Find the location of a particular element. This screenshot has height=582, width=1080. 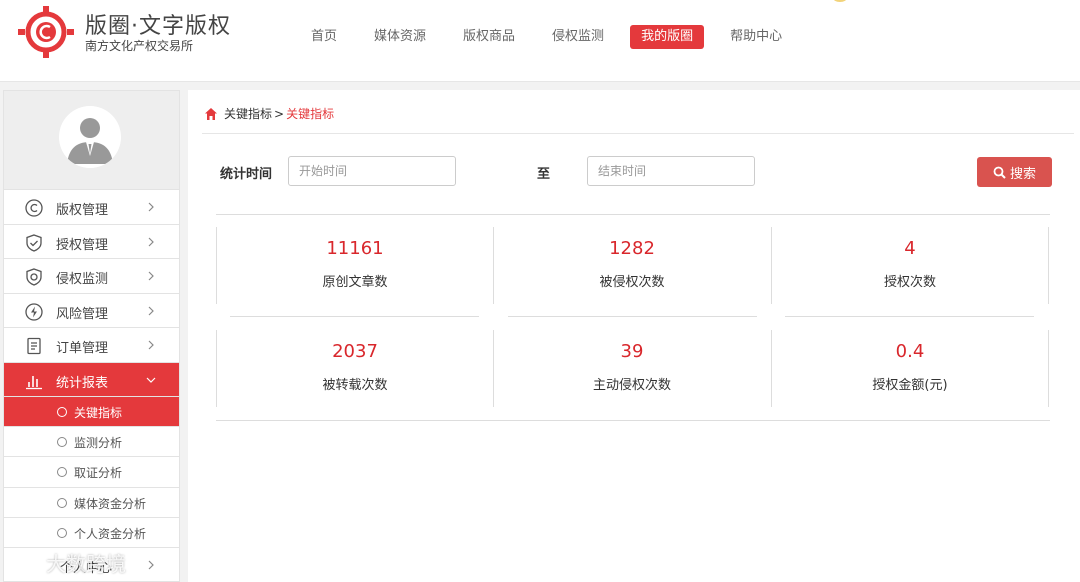

stat-value: 2037 is located at coordinates (355, 351).